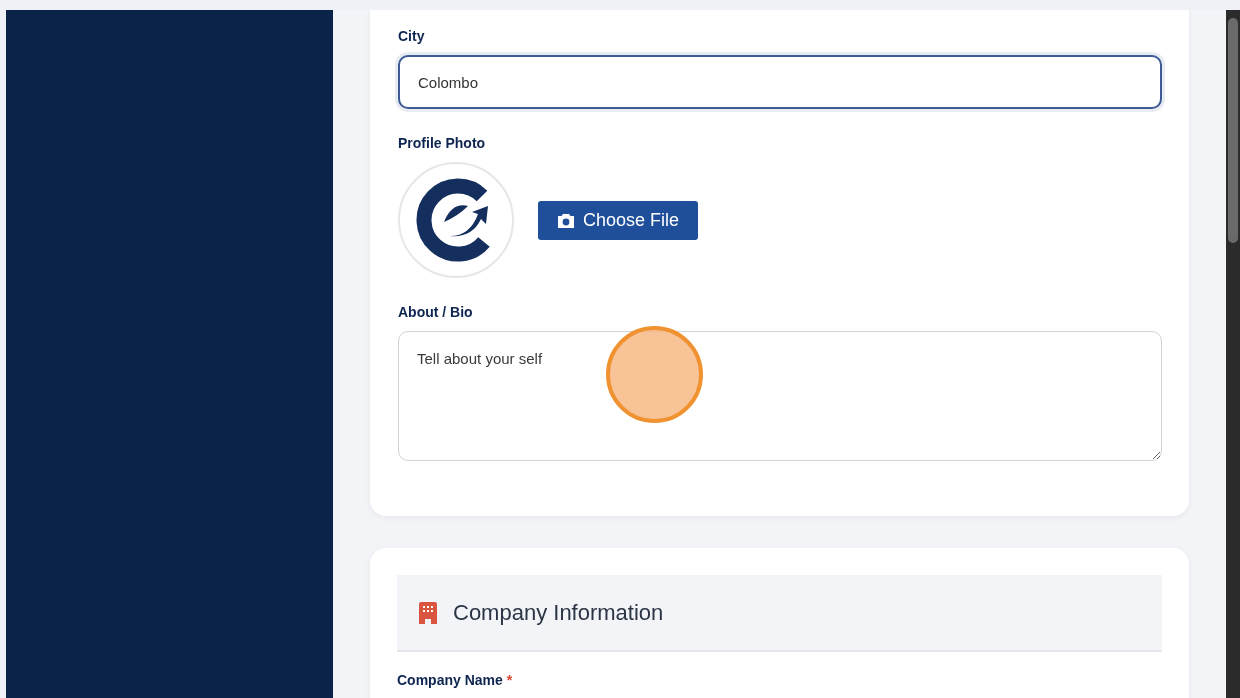  What do you see at coordinates (509, 680) in the screenshot?
I see `required-mark: *` at bounding box center [509, 680].